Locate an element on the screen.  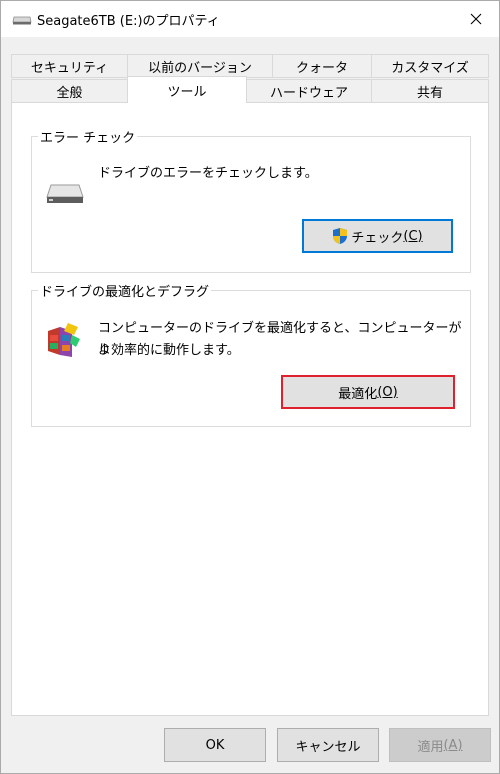
tab-label: ハードウェア is located at coordinates (308, 93).